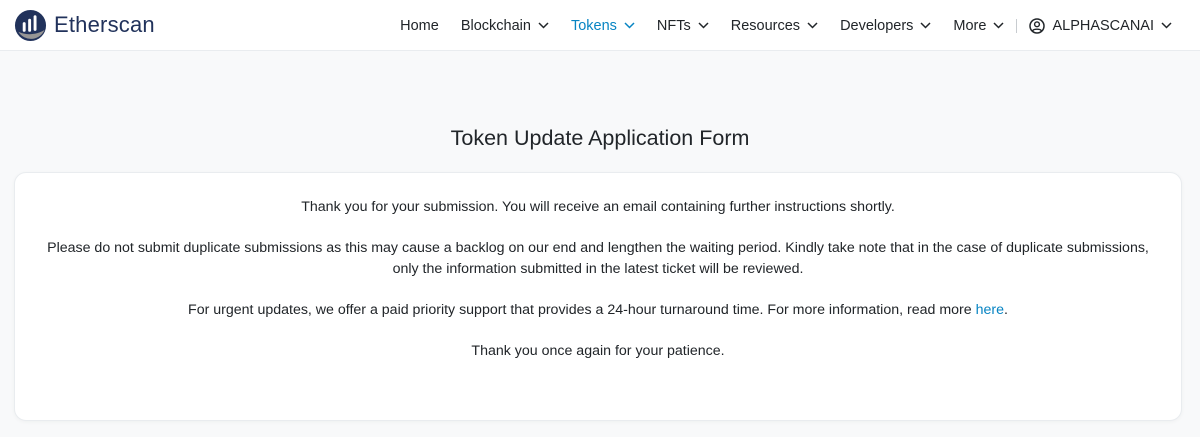  I want to click on brand-home-link: Etherscan, so click(84, 25).